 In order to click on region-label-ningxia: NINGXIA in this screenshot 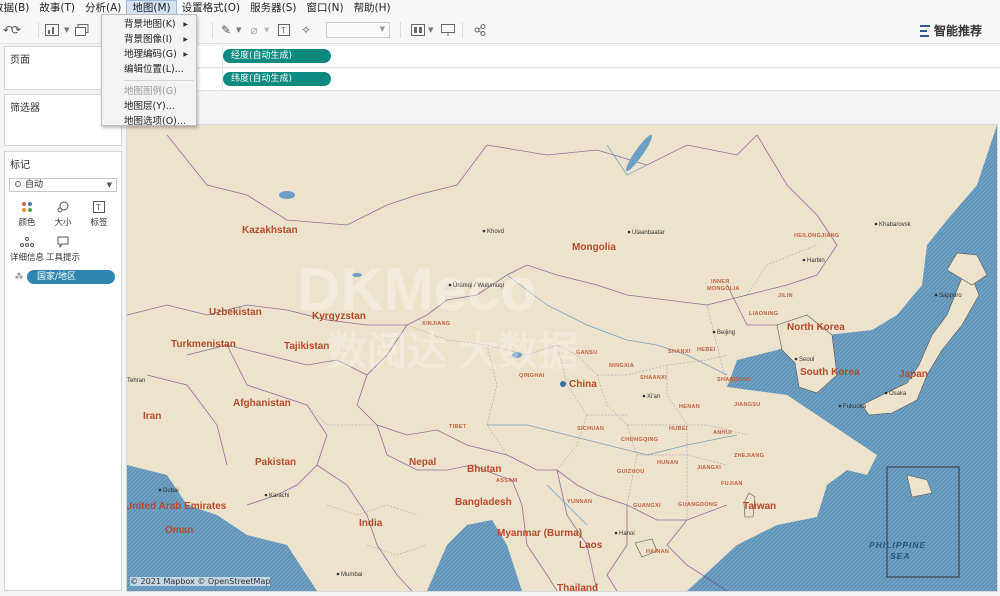, I will do `click(621, 366)`.